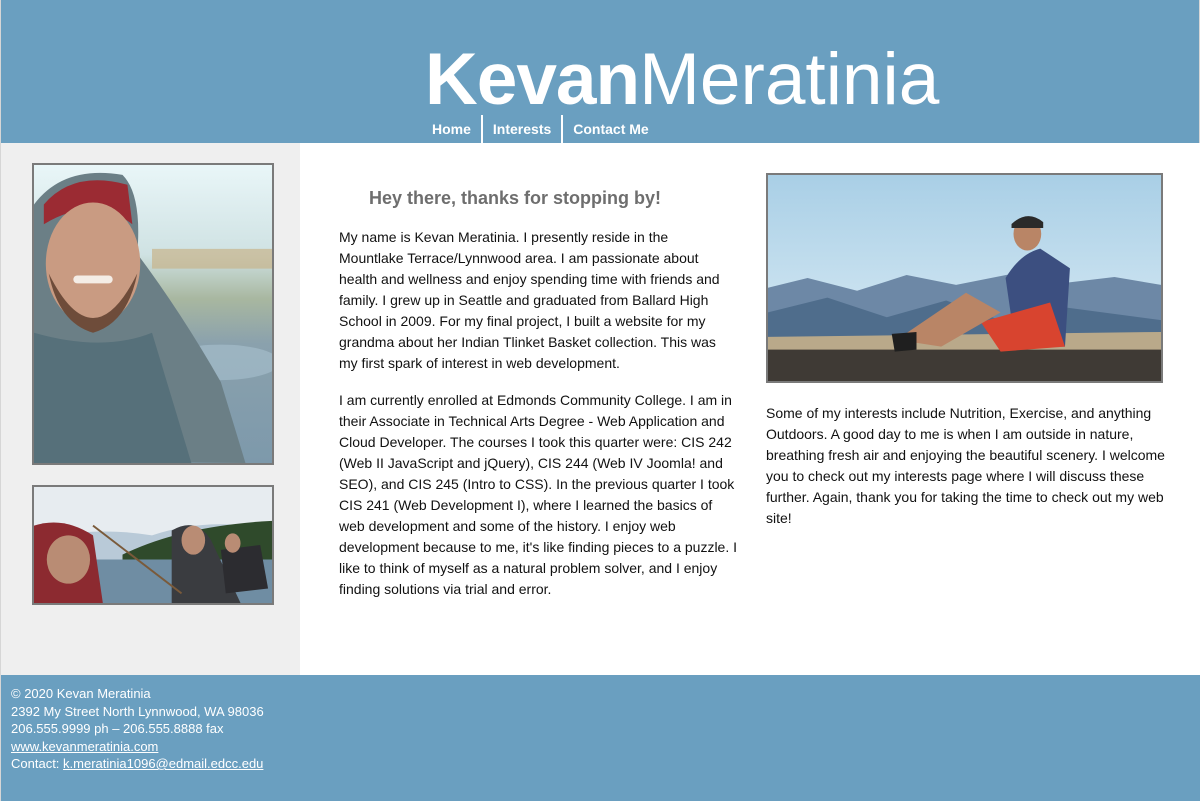 The width and height of the screenshot is (1200, 801). I want to click on fishing-photo, so click(153, 545).